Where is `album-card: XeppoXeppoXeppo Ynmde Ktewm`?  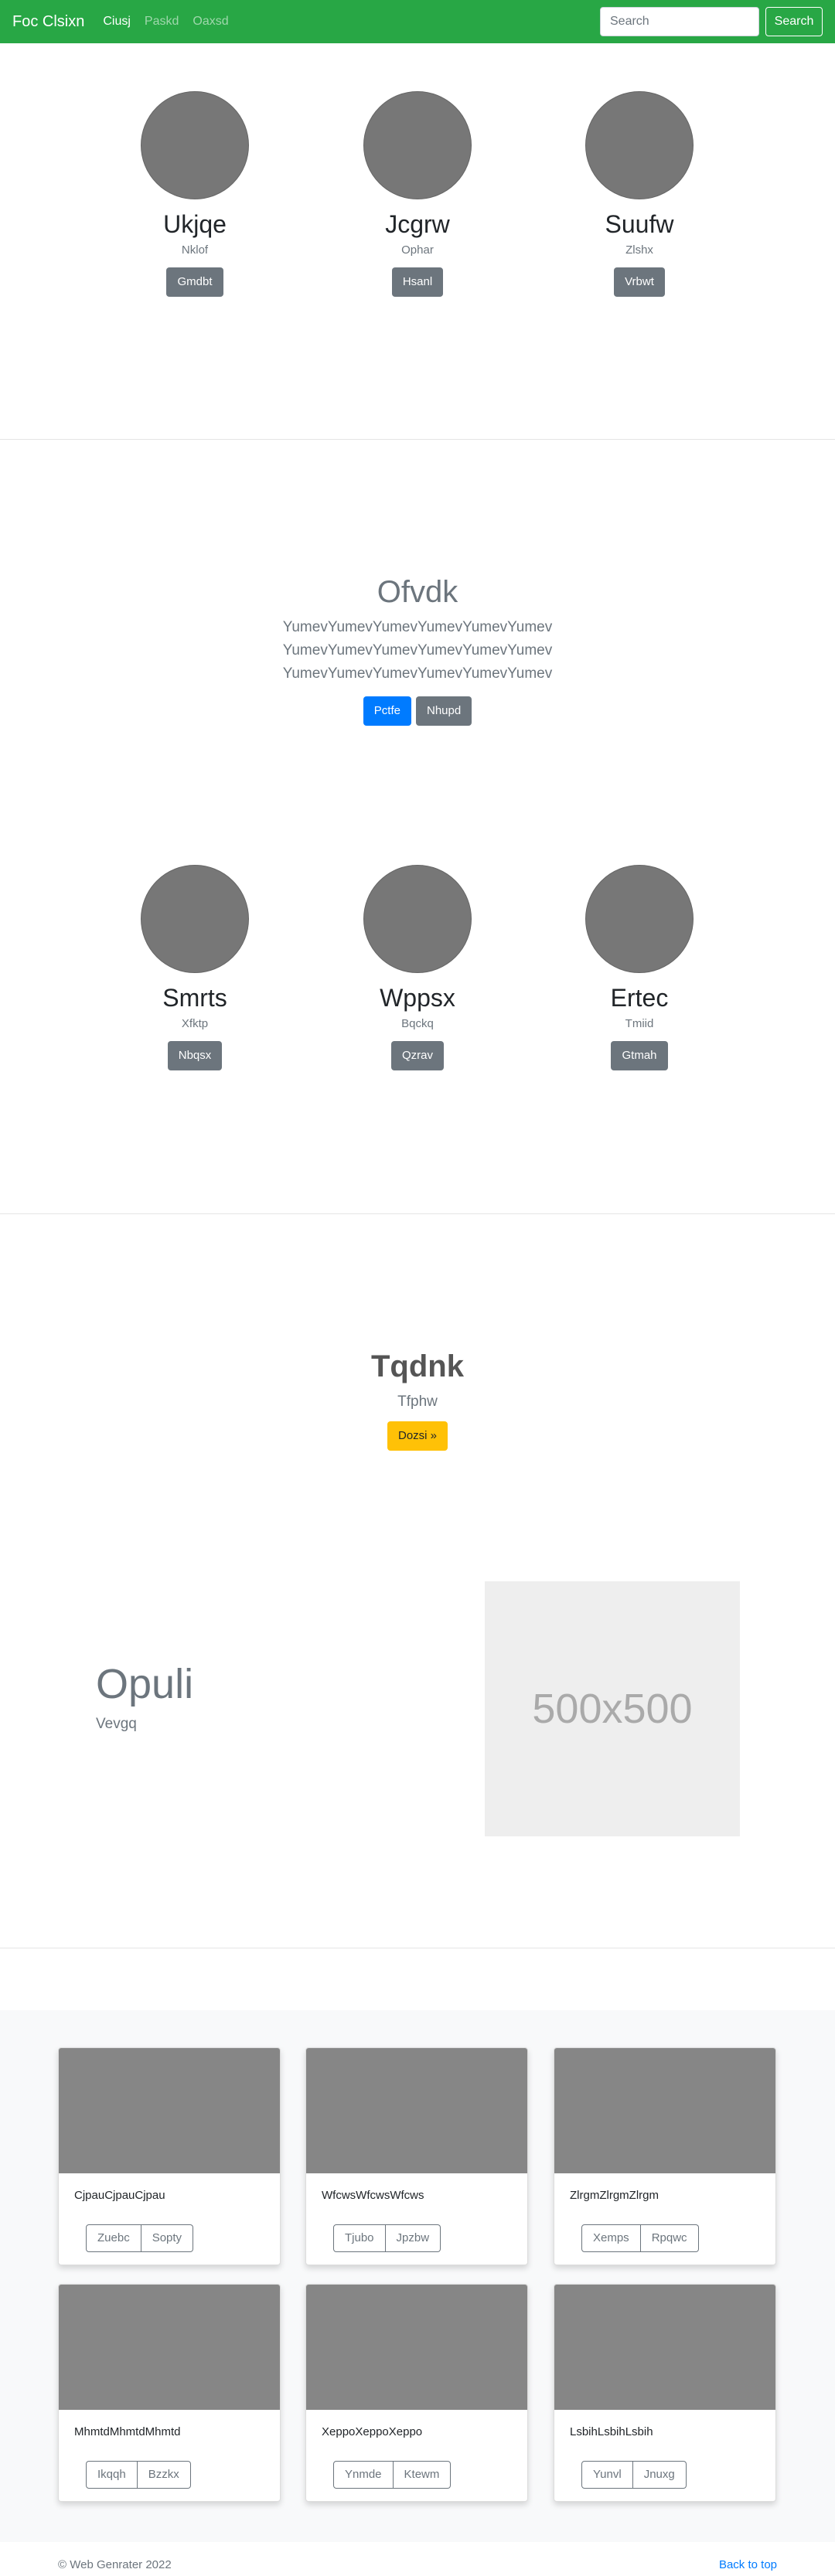
album-card: XeppoXeppoXeppo Ynmde Ktewm is located at coordinates (416, 2393).